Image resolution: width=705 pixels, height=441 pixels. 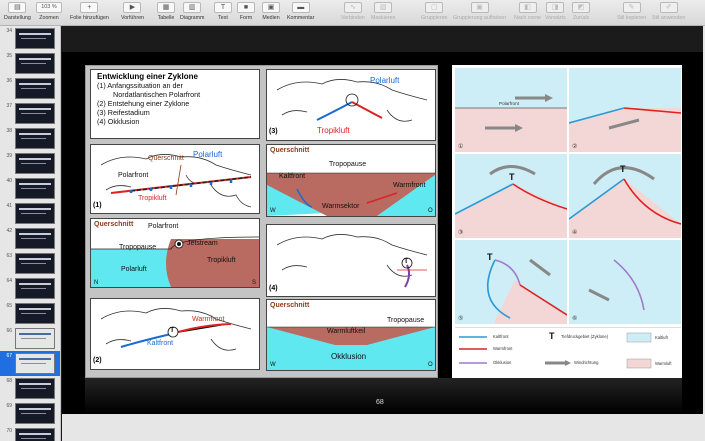 What do you see at coordinates (511, 196) in the screenshot?
I see `stage-cell-3: T ③` at bounding box center [511, 196].